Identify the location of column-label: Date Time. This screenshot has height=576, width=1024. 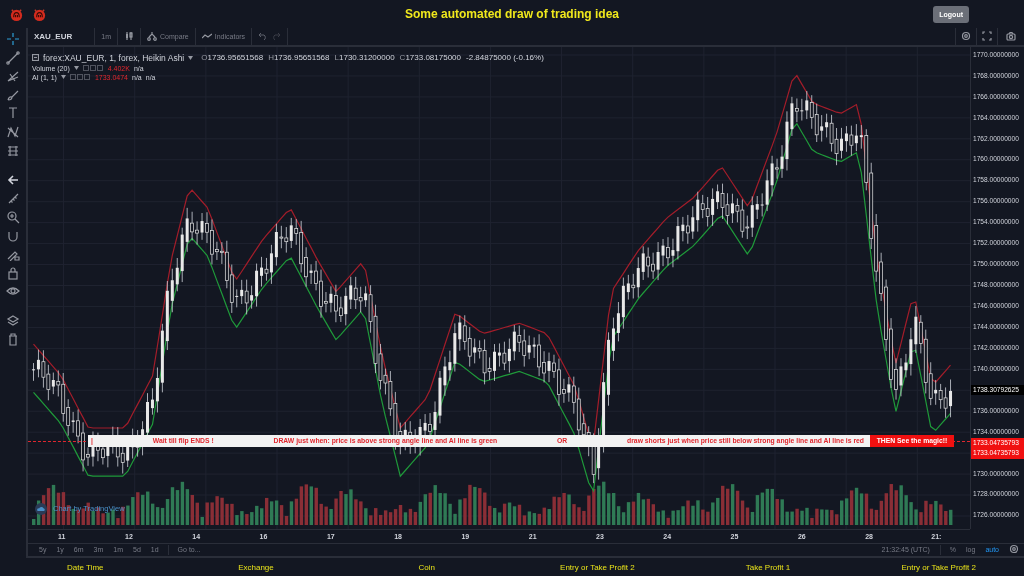
(85, 567).